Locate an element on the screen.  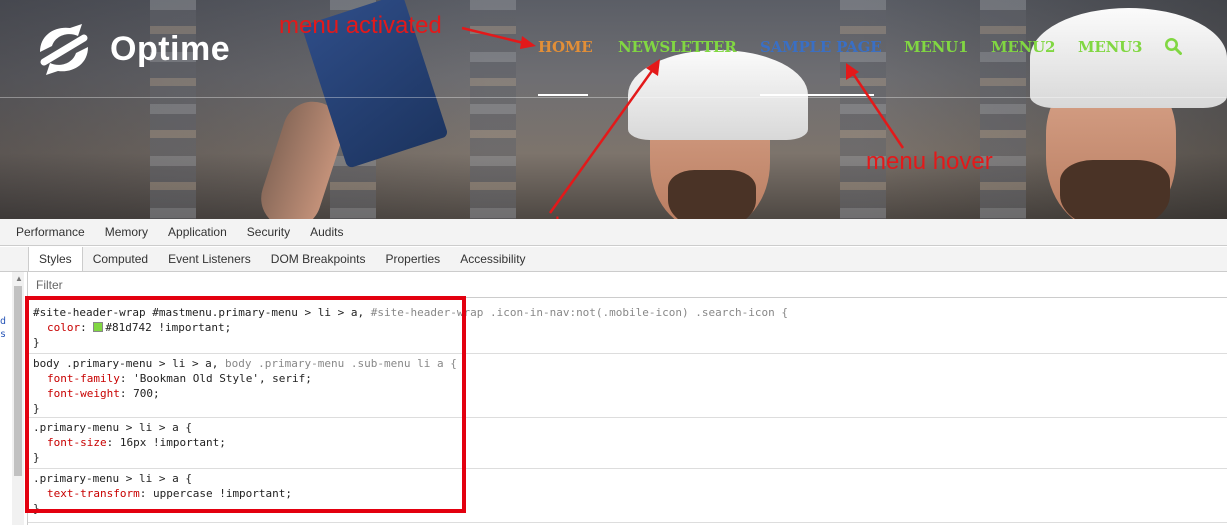
logo-icon is located at coordinates (64, 49).